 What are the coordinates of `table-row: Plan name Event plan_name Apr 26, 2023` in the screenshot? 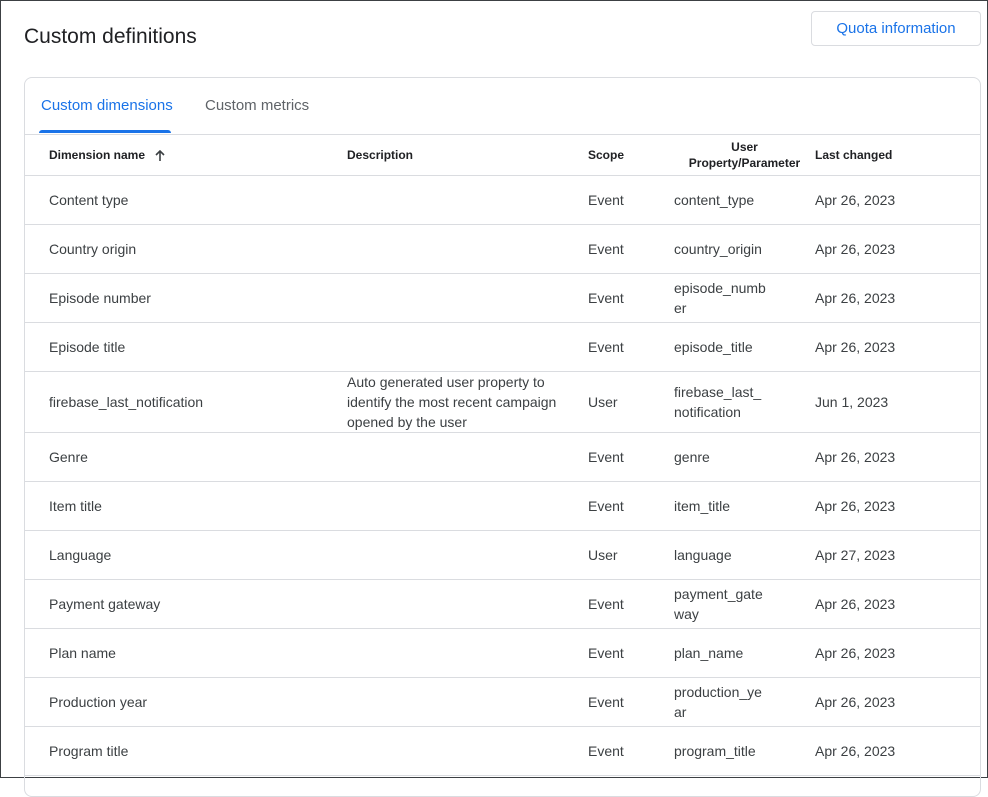 It's located at (502, 653).